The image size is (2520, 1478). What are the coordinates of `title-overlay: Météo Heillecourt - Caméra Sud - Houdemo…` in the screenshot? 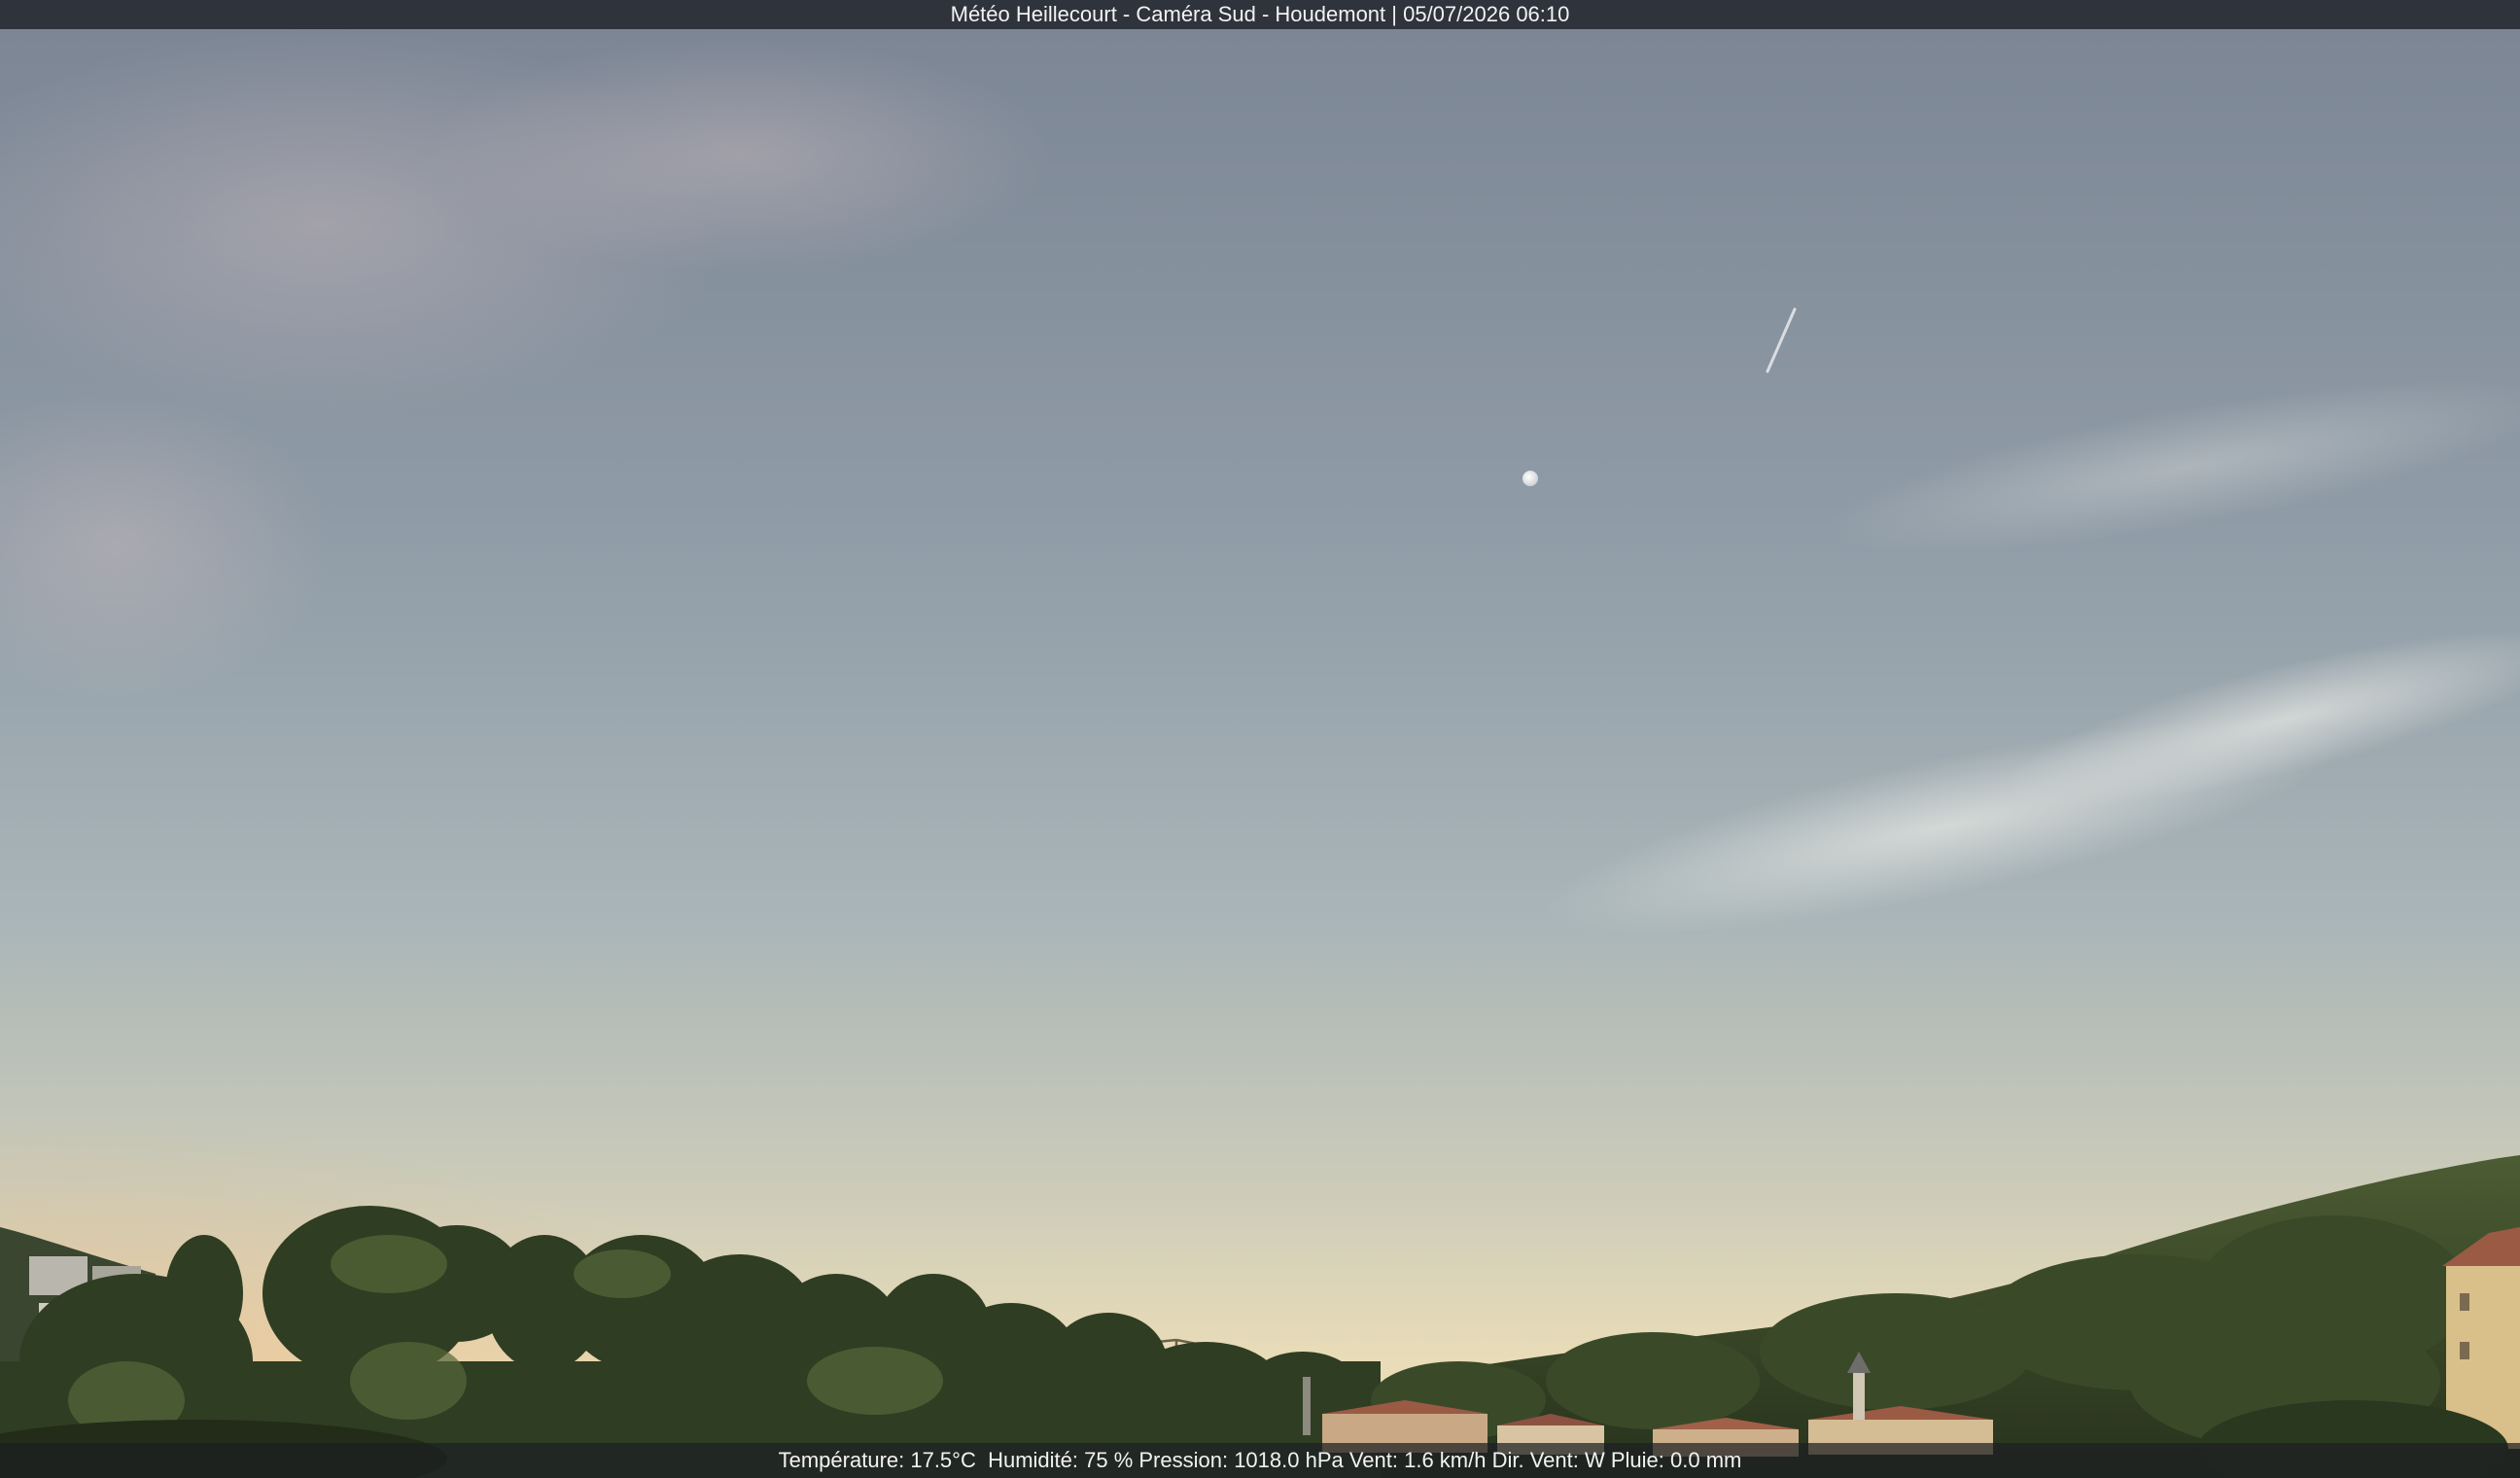 It's located at (1260, 14).